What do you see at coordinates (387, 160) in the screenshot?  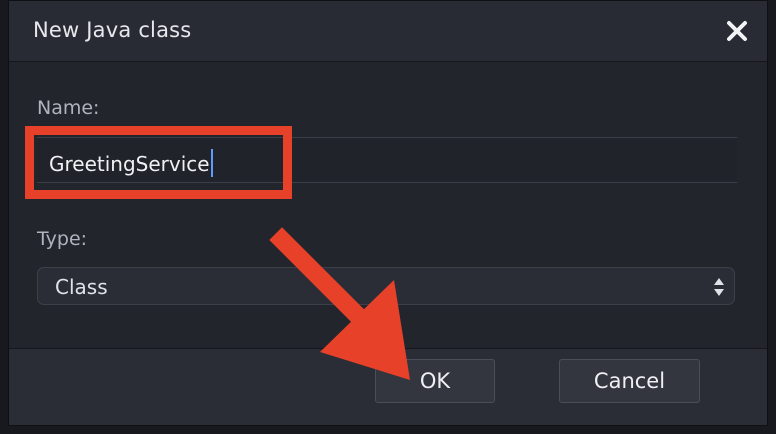 I see `name-input: GreetingService` at bounding box center [387, 160].